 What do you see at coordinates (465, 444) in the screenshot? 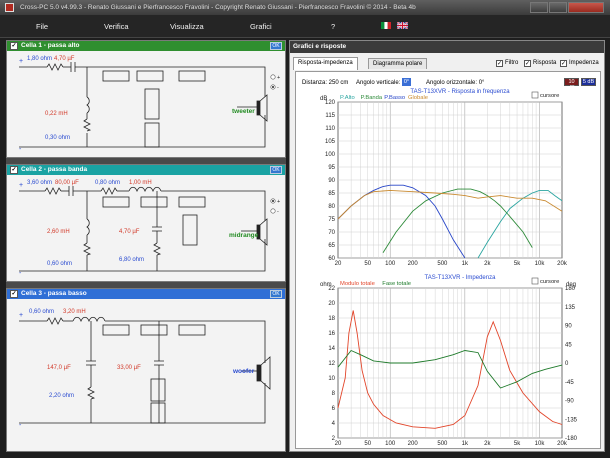
I see `x-tick-label: 1k` at bounding box center [465, 444].